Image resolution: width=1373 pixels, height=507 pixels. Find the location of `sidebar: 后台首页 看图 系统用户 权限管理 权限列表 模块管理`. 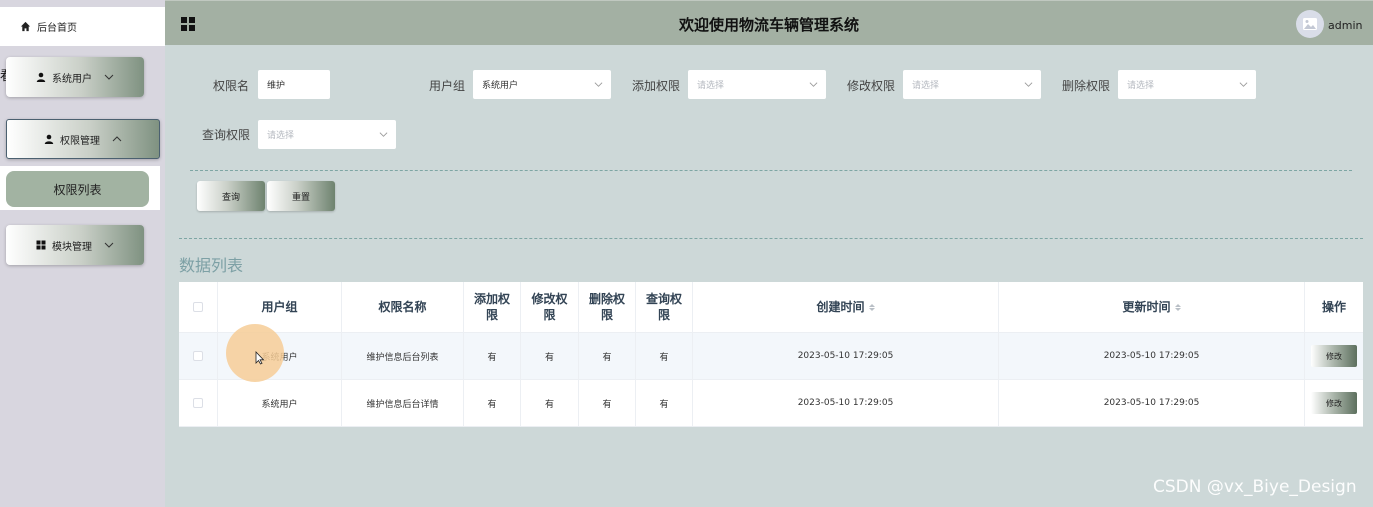

sidebar: 后台首页 看图 系统用户 权限管理 权限列表 模块管理 is located at coordinates (82, 253).